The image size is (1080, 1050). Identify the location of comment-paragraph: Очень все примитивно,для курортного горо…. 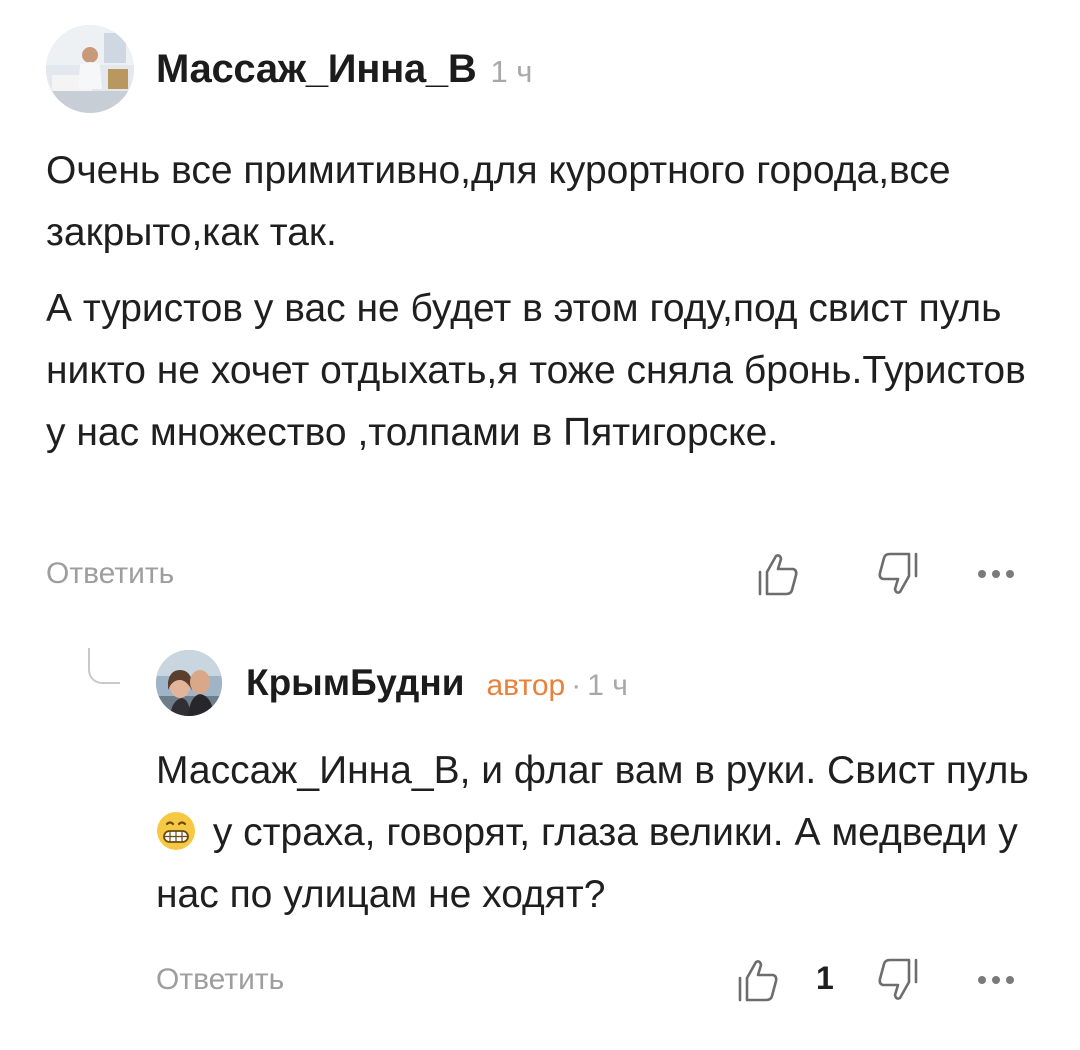
(498, 201).